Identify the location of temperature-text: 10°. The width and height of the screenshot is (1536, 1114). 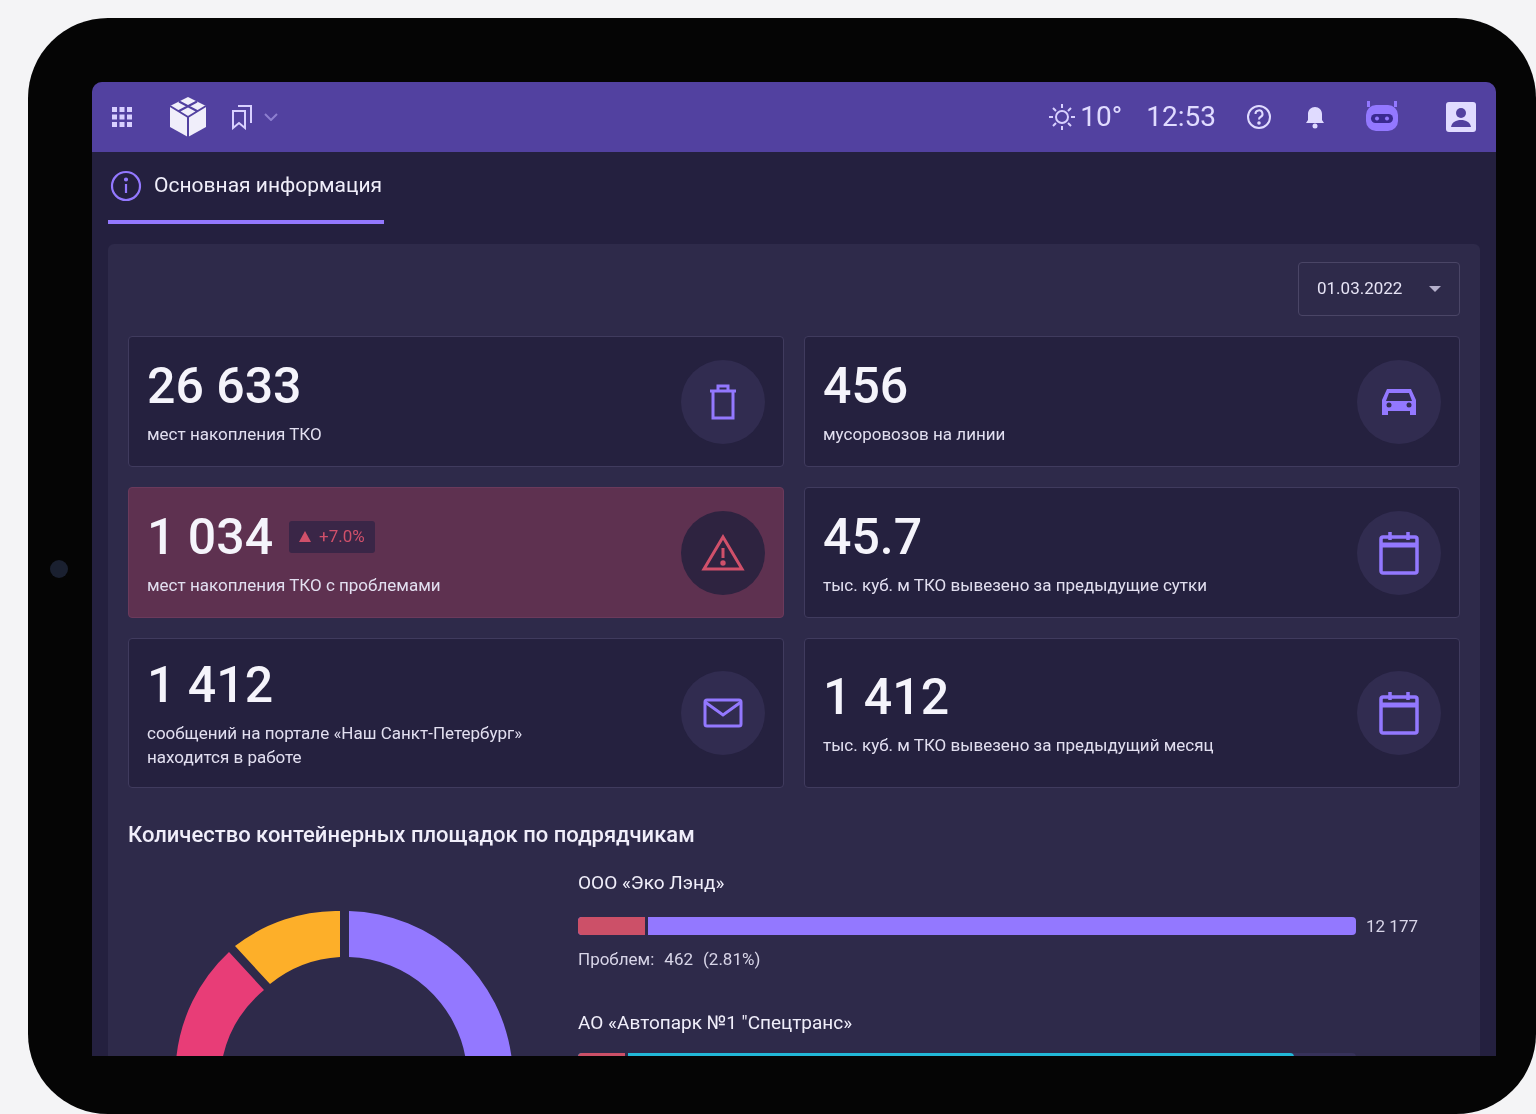
(1101, 117).